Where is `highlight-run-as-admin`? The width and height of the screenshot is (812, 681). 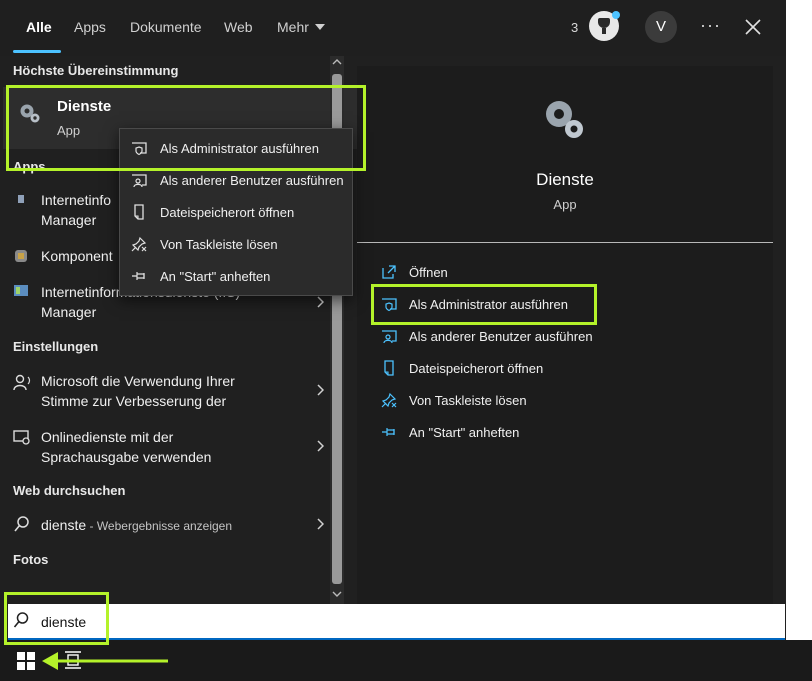
highlight-run-as-admin is located at coordinates (484, 304).